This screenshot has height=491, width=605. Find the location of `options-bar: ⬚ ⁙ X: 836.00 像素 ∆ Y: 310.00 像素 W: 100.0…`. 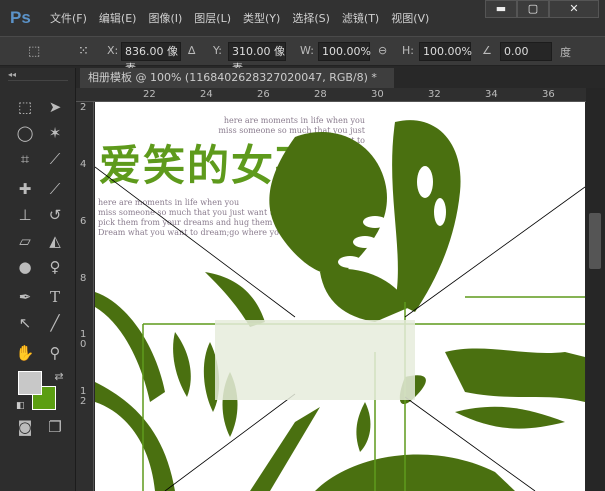

options-bar: ⬚ ⁙ X: 836.00 像素 ∆ Y: 310.00 像素 W: 100.0… is located at coordinates (302, 55).